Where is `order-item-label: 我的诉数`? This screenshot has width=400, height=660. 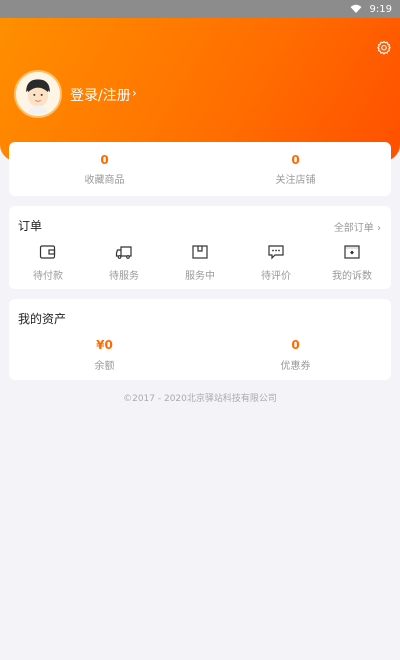
order-item-label: 我的诉数 is located at coordinates (352, 276).